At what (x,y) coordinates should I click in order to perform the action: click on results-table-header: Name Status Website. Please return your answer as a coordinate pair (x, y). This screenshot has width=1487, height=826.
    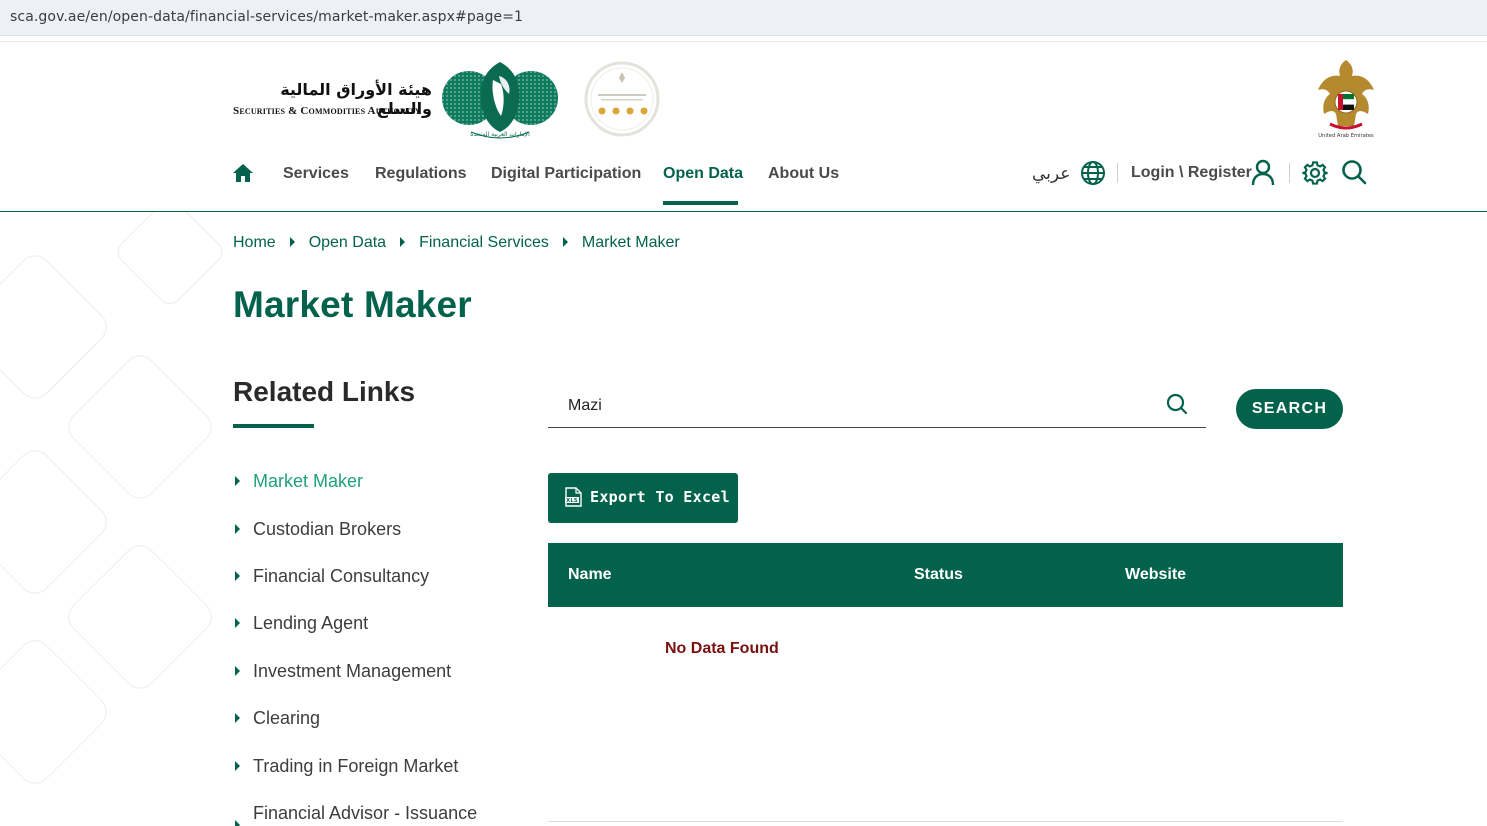
    Looking at the image, I should click on (945, 575).